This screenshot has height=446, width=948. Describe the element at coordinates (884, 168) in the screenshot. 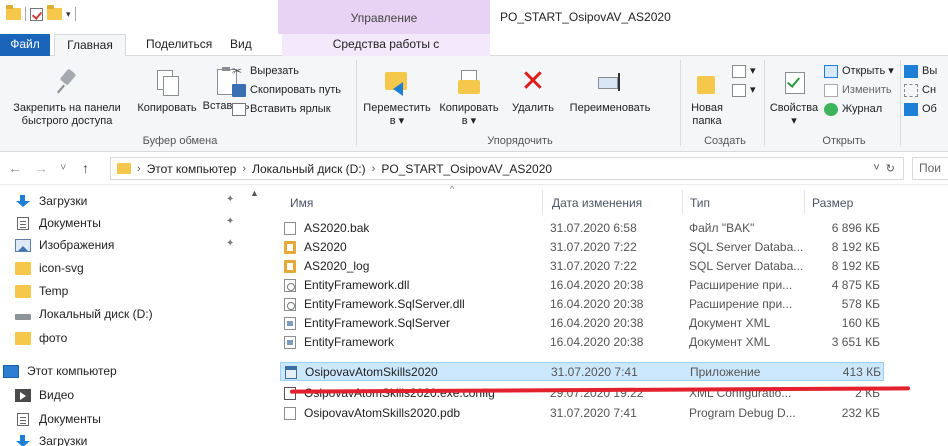

I see `address-bar-actions: ˅ ↻` at that location.